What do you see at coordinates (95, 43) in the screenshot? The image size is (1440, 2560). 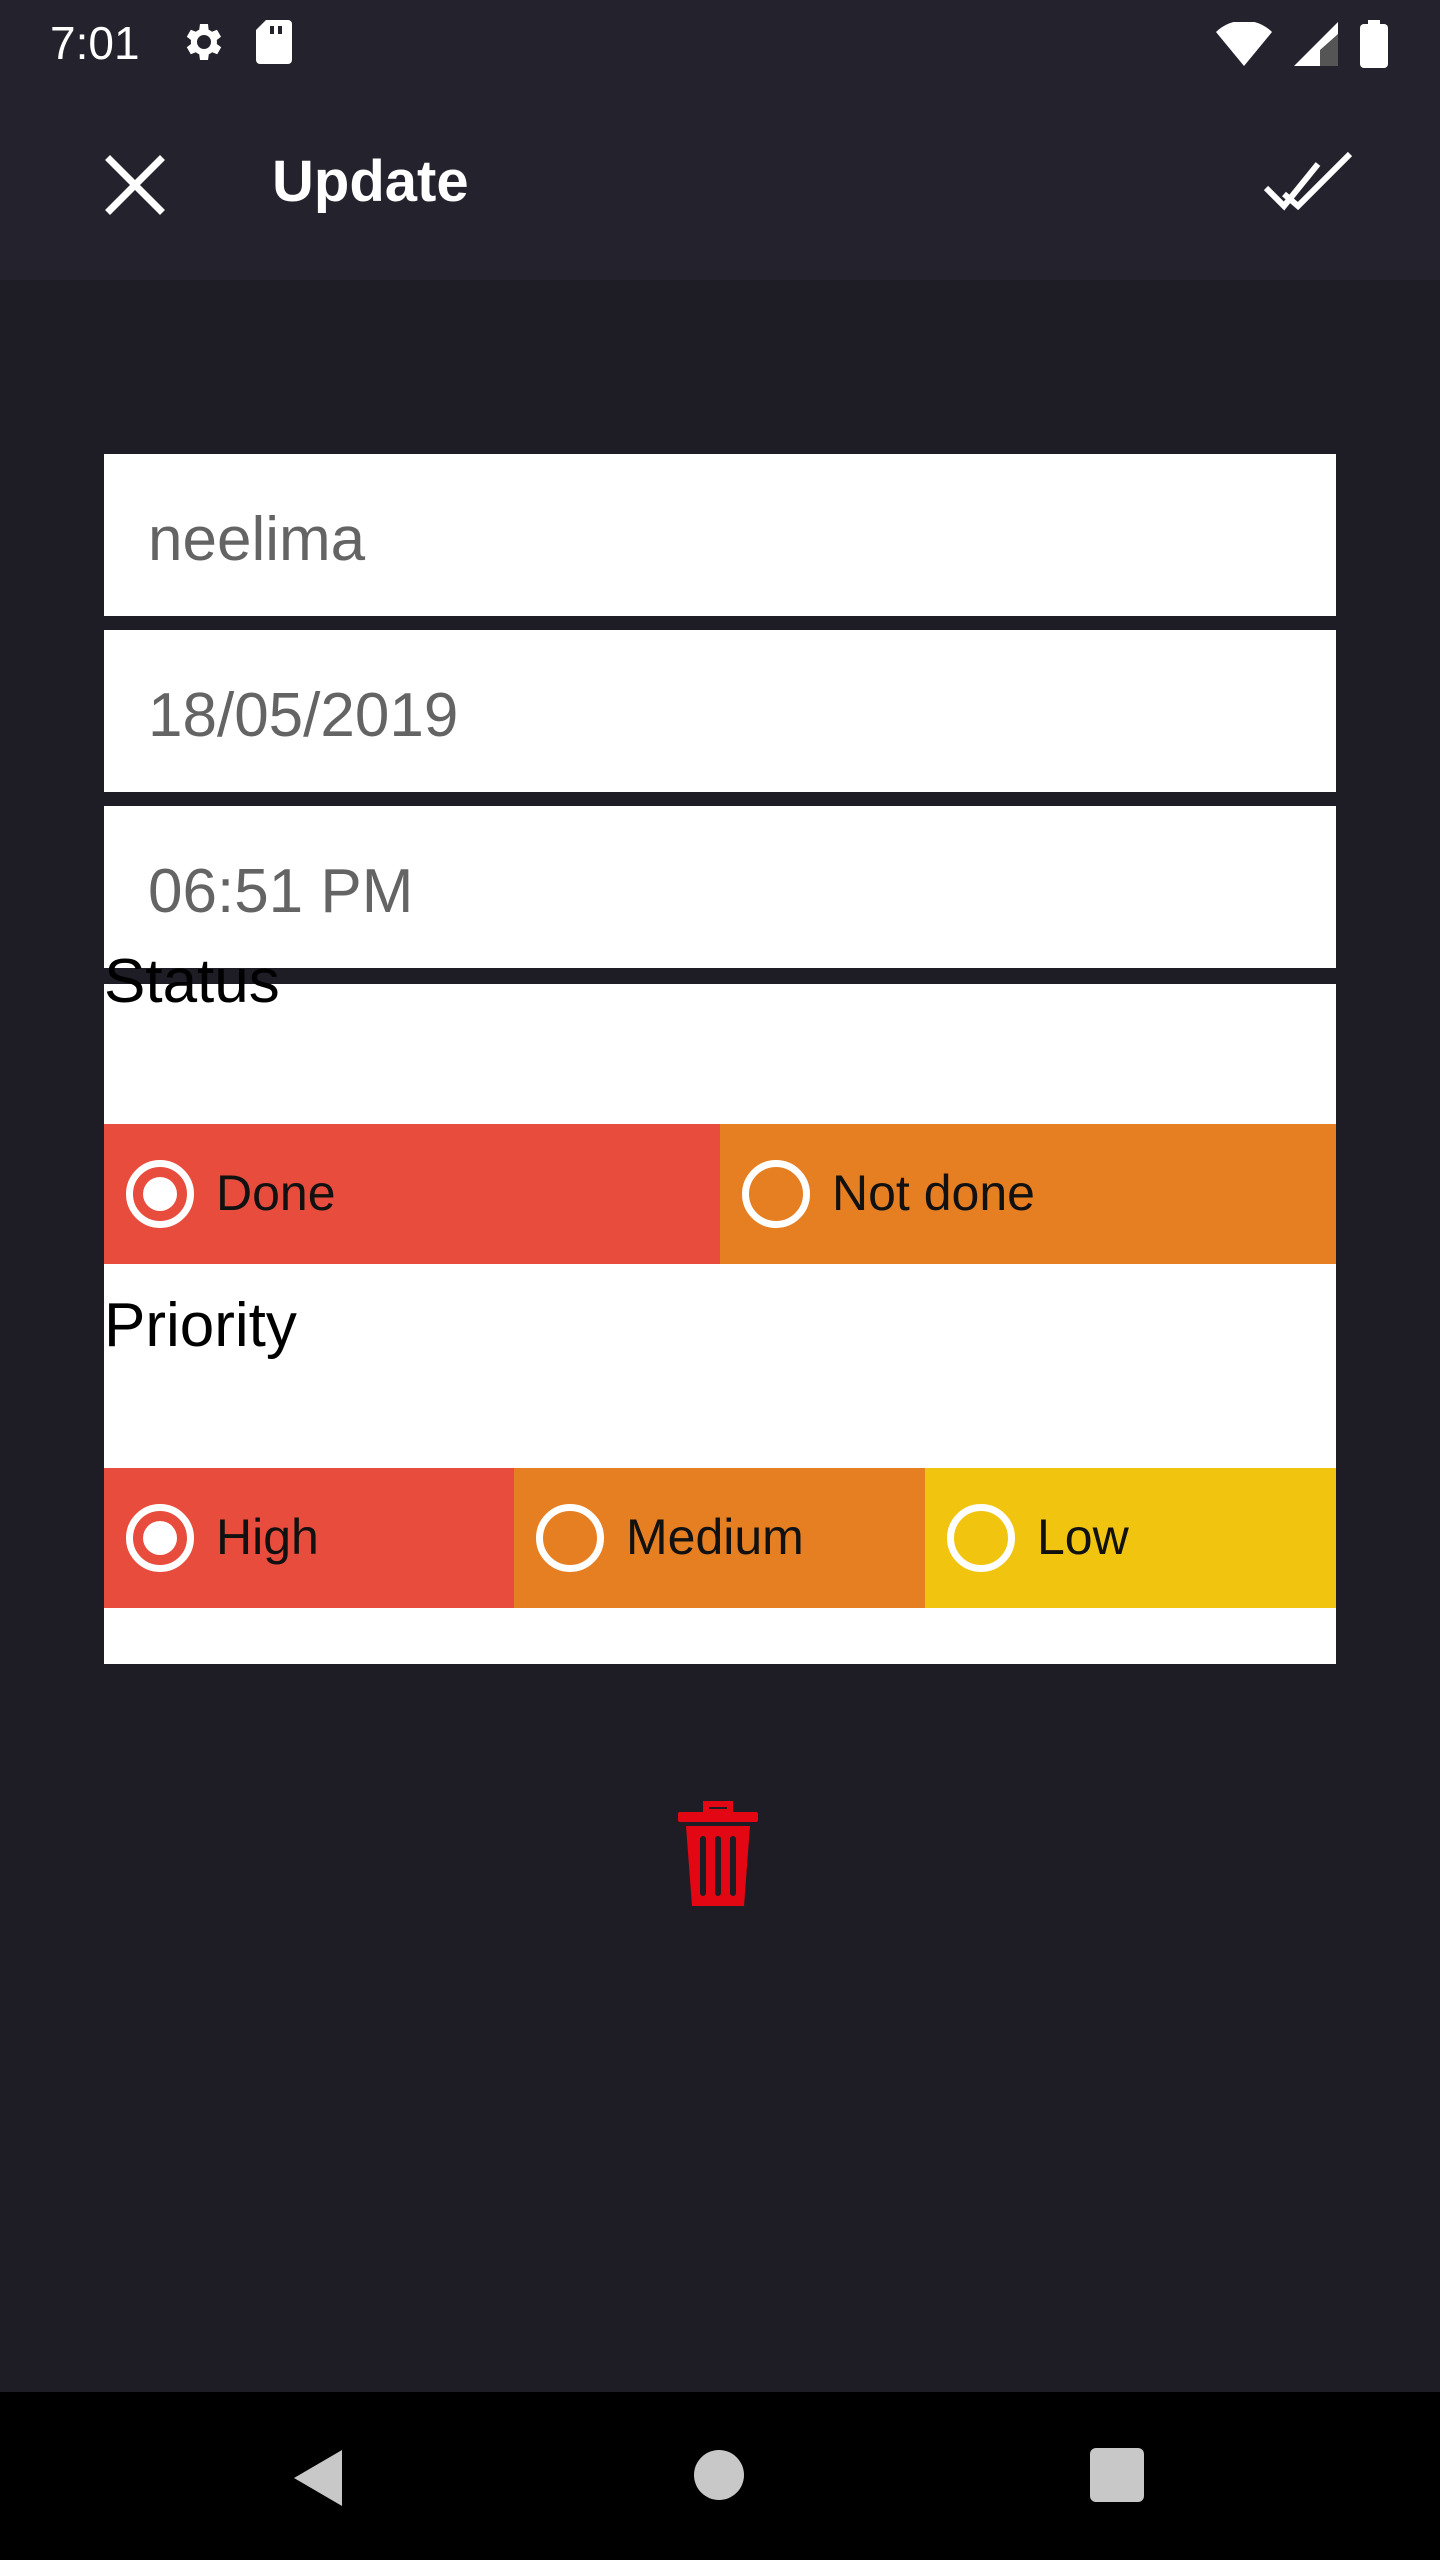 I see `status-time: 7:01` at bounding box center [95, 43].